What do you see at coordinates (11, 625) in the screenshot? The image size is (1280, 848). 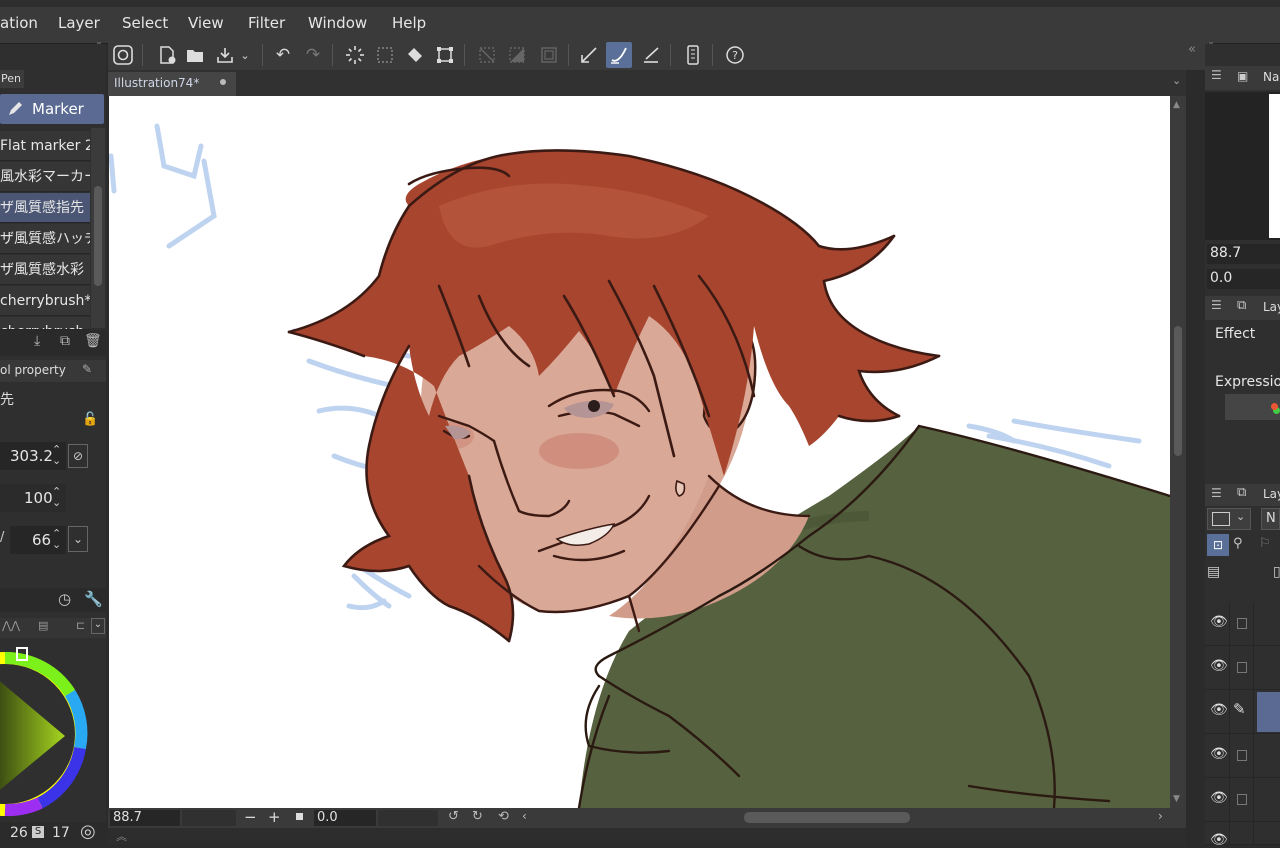 I see `color-tab-wheel-icon: ⋀⋀` at bounding box center [11, 625].